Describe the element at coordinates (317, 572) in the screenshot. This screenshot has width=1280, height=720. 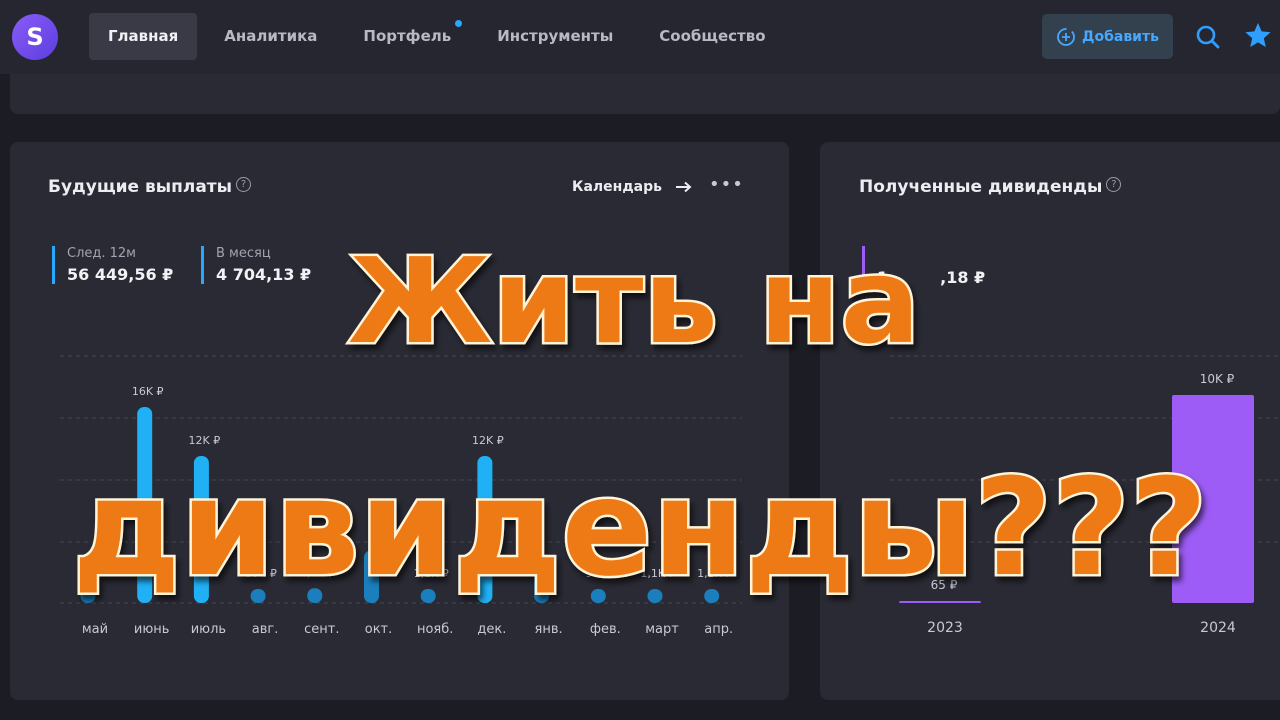
I see `data-label: 1,2K ₽` at that location.